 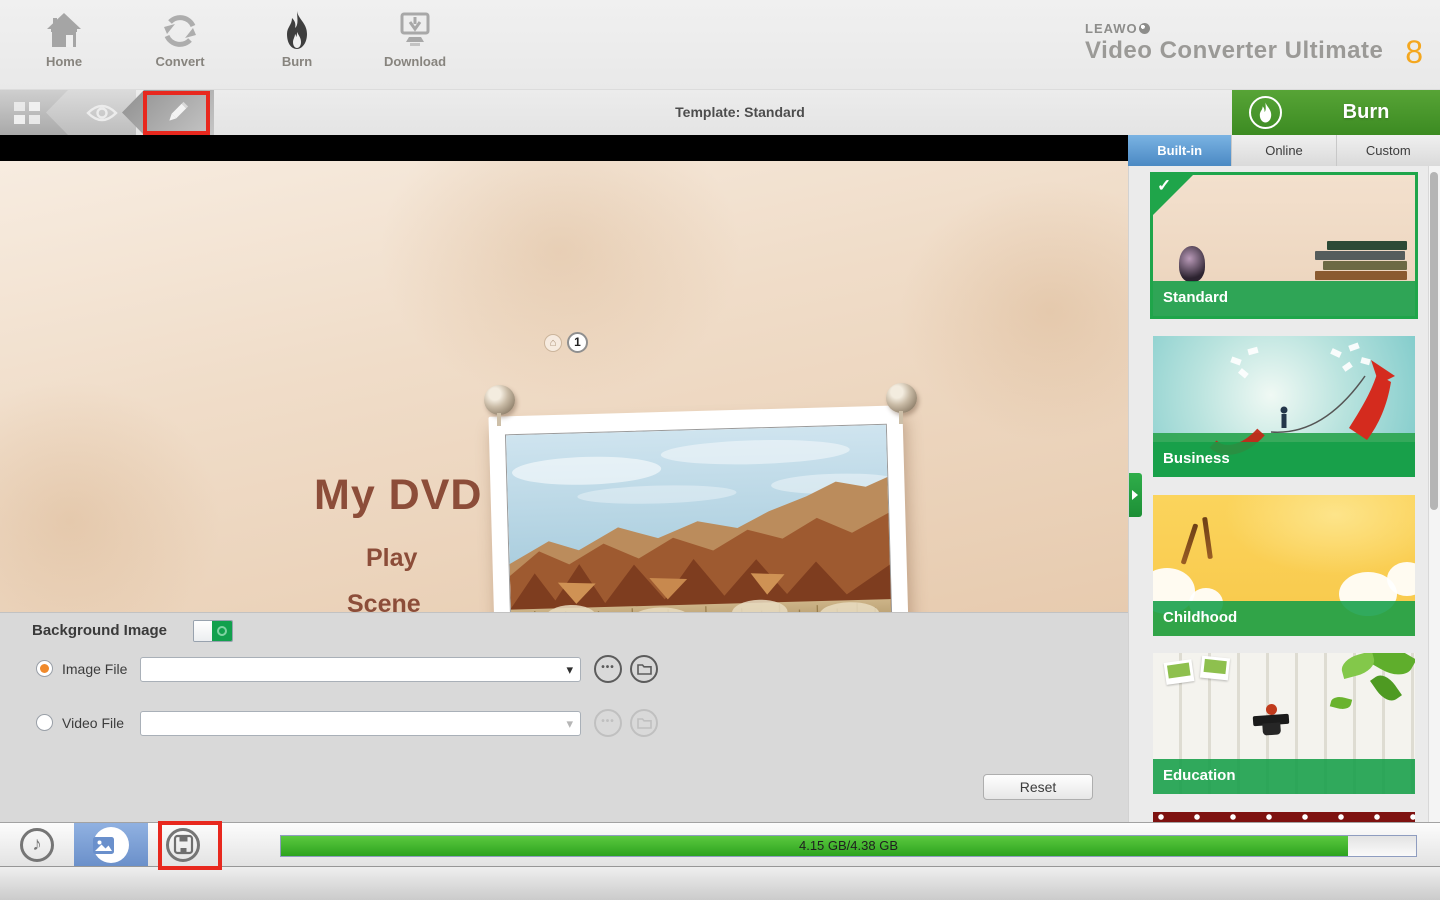 What do you see at coordinates (1164, 185) in the screenshot?
I see `check-icon: ✓` at bounding box center [1164, 185].